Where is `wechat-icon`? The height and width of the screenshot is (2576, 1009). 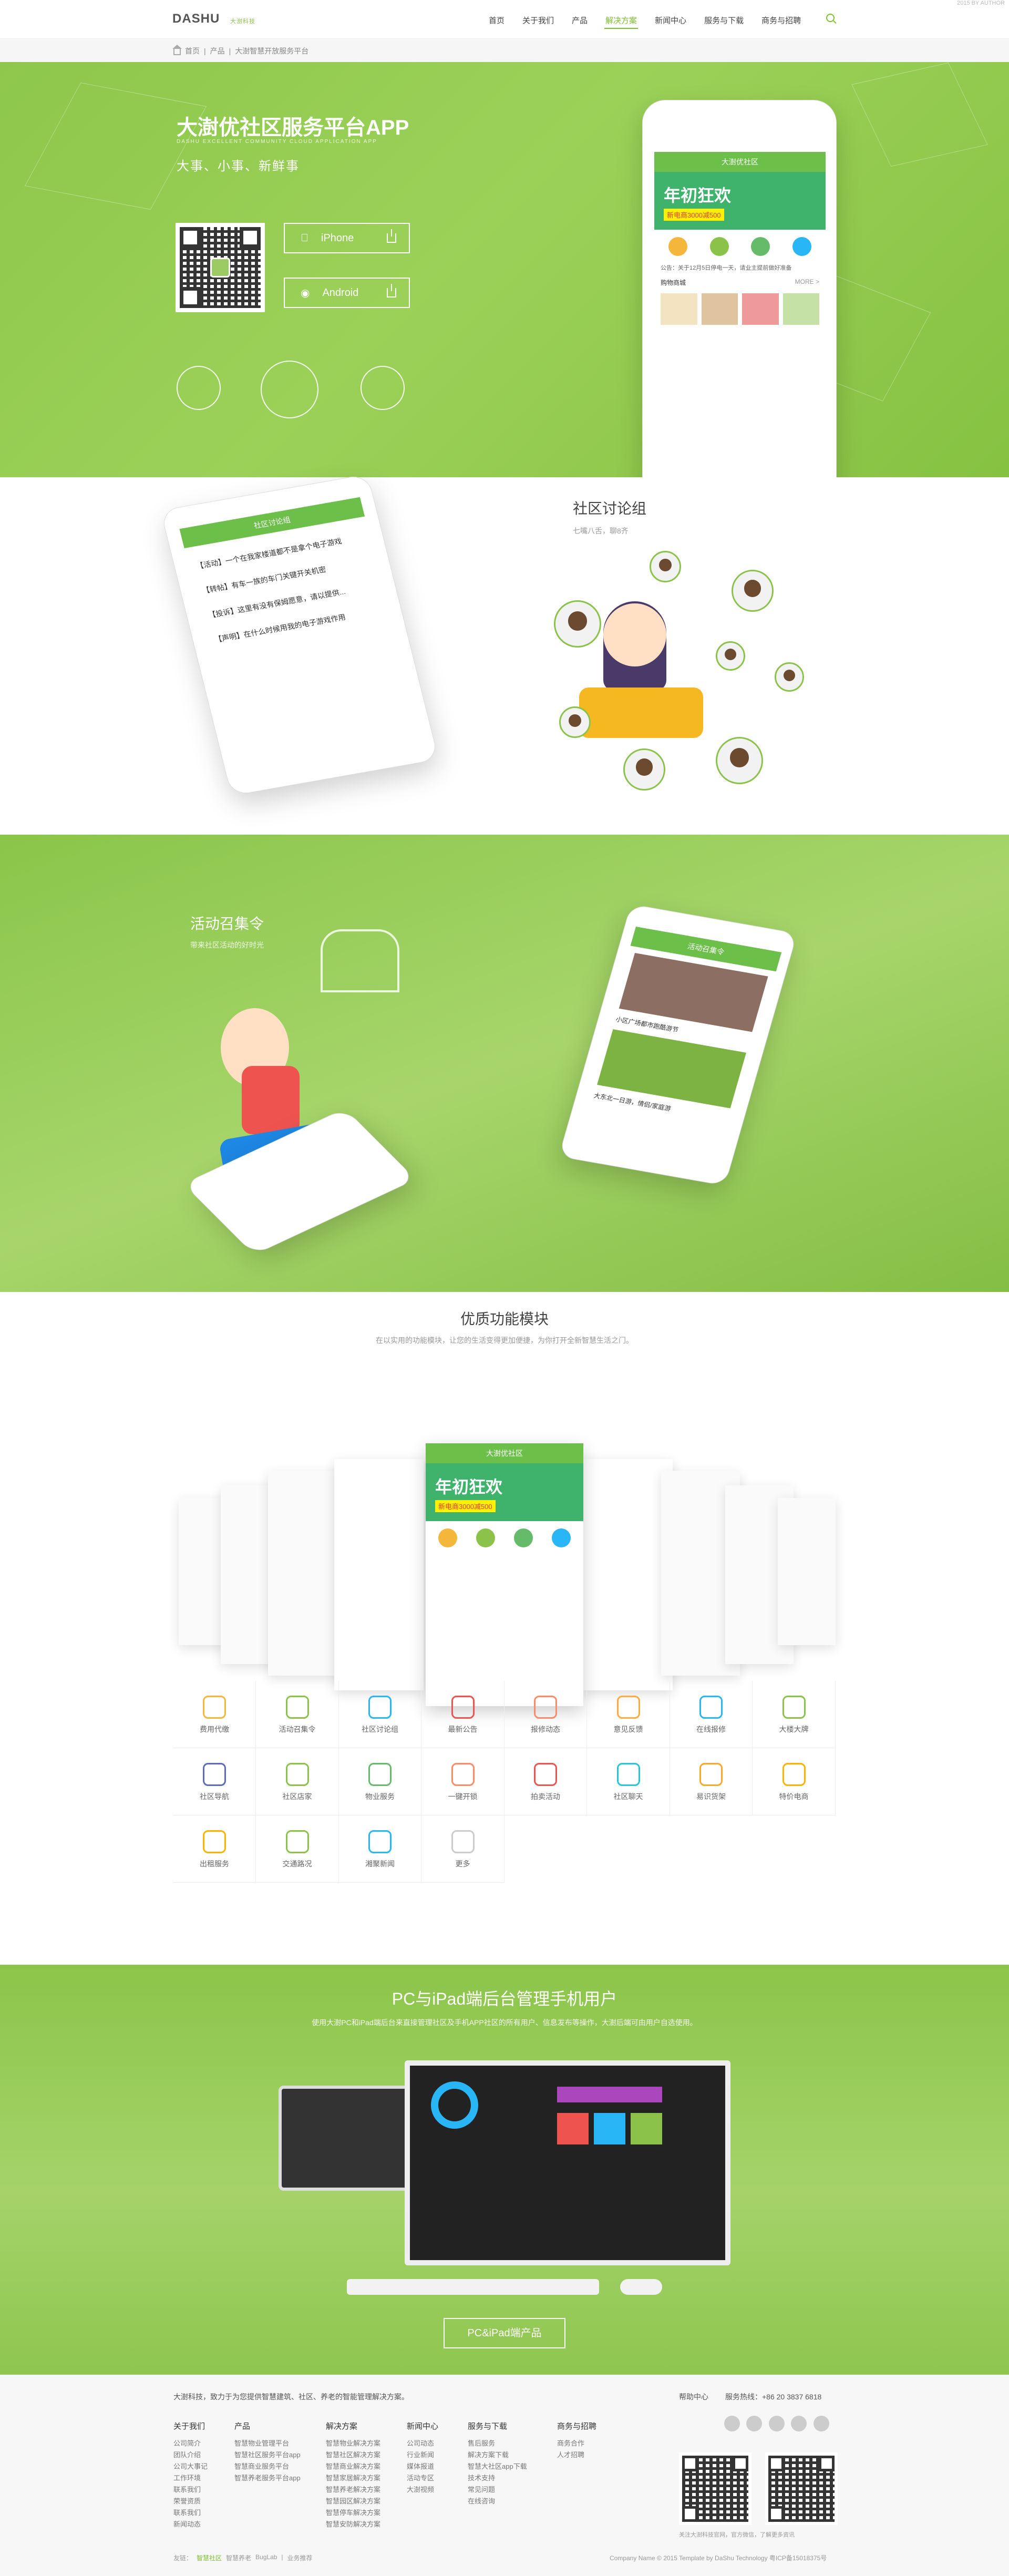
wechat-icon is located at coordinates (754, 2423).